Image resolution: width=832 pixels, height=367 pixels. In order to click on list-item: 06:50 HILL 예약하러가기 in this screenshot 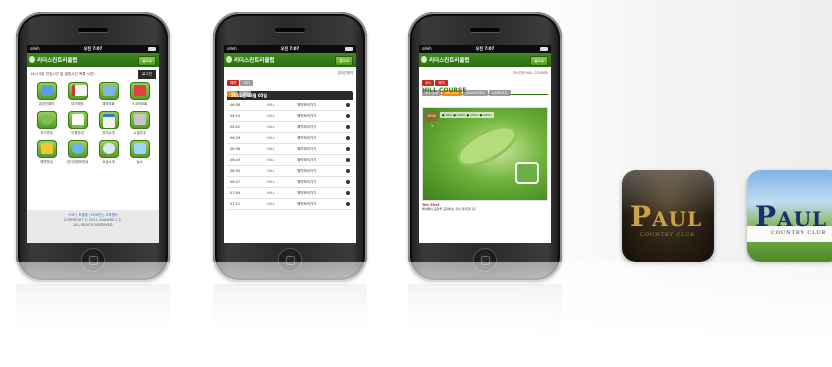, I will do `click(290, 171)`.